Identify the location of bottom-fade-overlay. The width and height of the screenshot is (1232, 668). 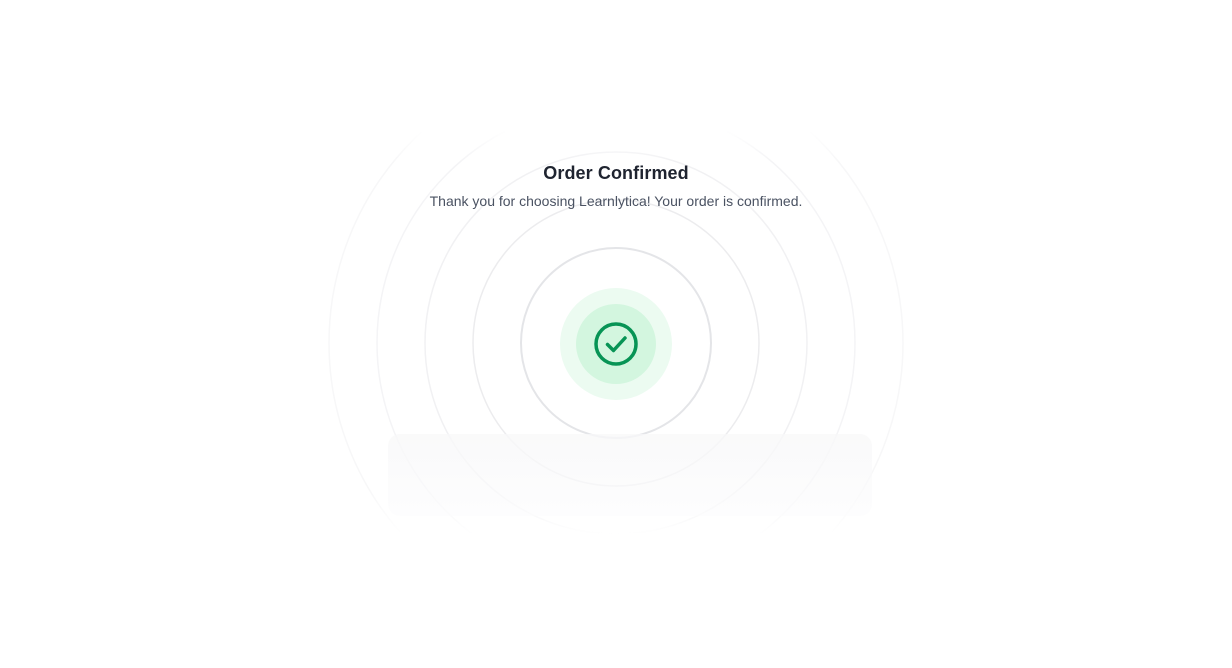
(630, 475).